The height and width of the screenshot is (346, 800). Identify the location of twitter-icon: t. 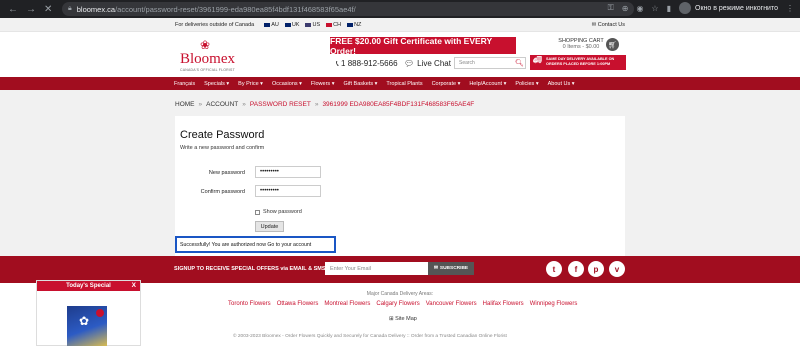
(554, 269).